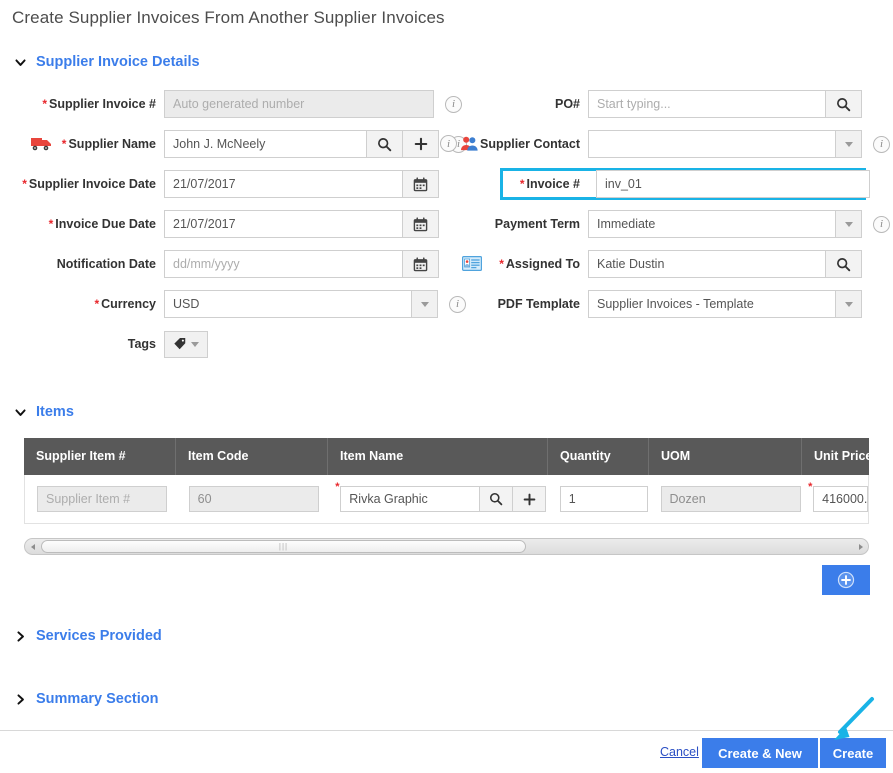 The image size is (893, 773). What do you see at coordinates (881, 224) in the screenshot?
I see `info-icon-payment-term: i` at bounding box center [881, 224].